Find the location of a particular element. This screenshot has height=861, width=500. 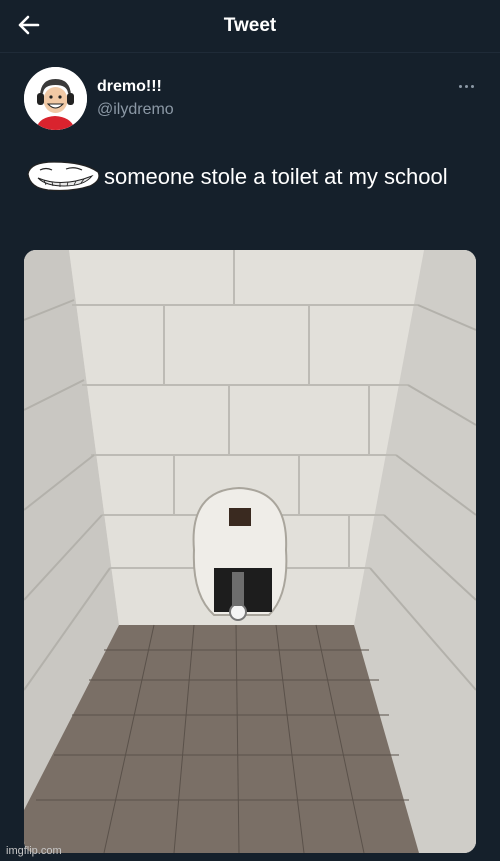

watermark-text: imgflip.com is located at coordinates (34, 851).